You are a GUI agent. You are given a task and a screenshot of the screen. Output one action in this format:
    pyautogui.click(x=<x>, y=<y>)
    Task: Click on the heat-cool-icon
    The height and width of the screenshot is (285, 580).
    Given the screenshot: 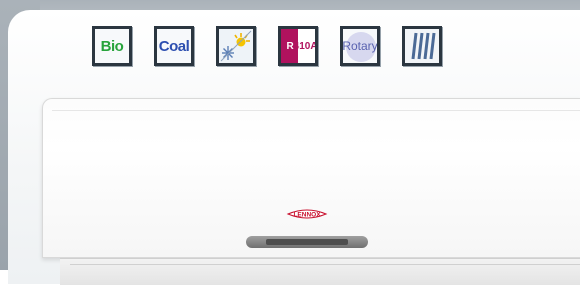 What is the action you would take?
    pyautogui.click(x=236, y=46)
    